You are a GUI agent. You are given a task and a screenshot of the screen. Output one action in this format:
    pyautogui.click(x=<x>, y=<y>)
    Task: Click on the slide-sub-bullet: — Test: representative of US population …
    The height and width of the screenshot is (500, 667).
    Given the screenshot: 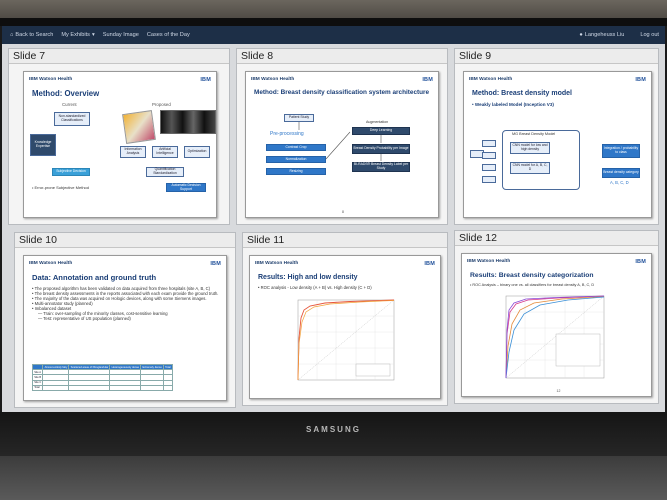 What is the action you would take?
    pyautogui.click(x=84, y=318)
    